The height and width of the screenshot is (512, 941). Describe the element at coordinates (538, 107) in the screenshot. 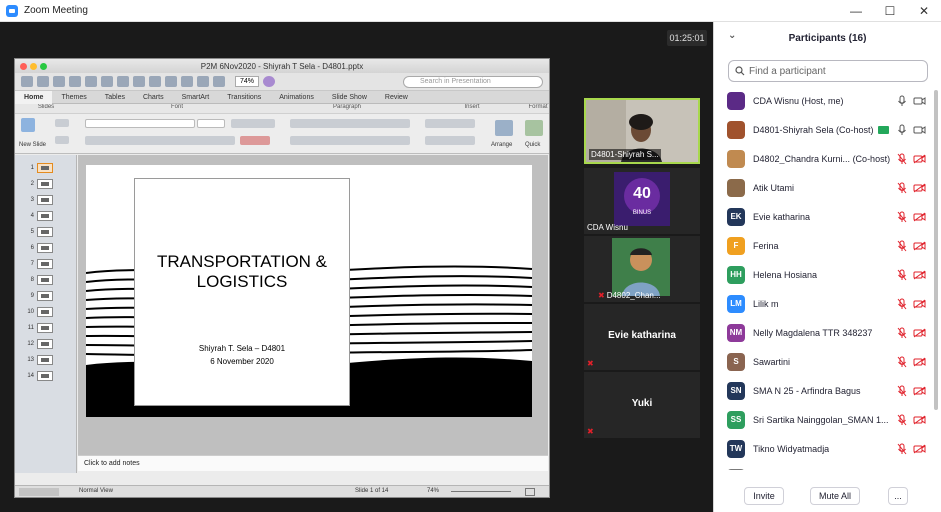

I see `group-format: Format` at that location.